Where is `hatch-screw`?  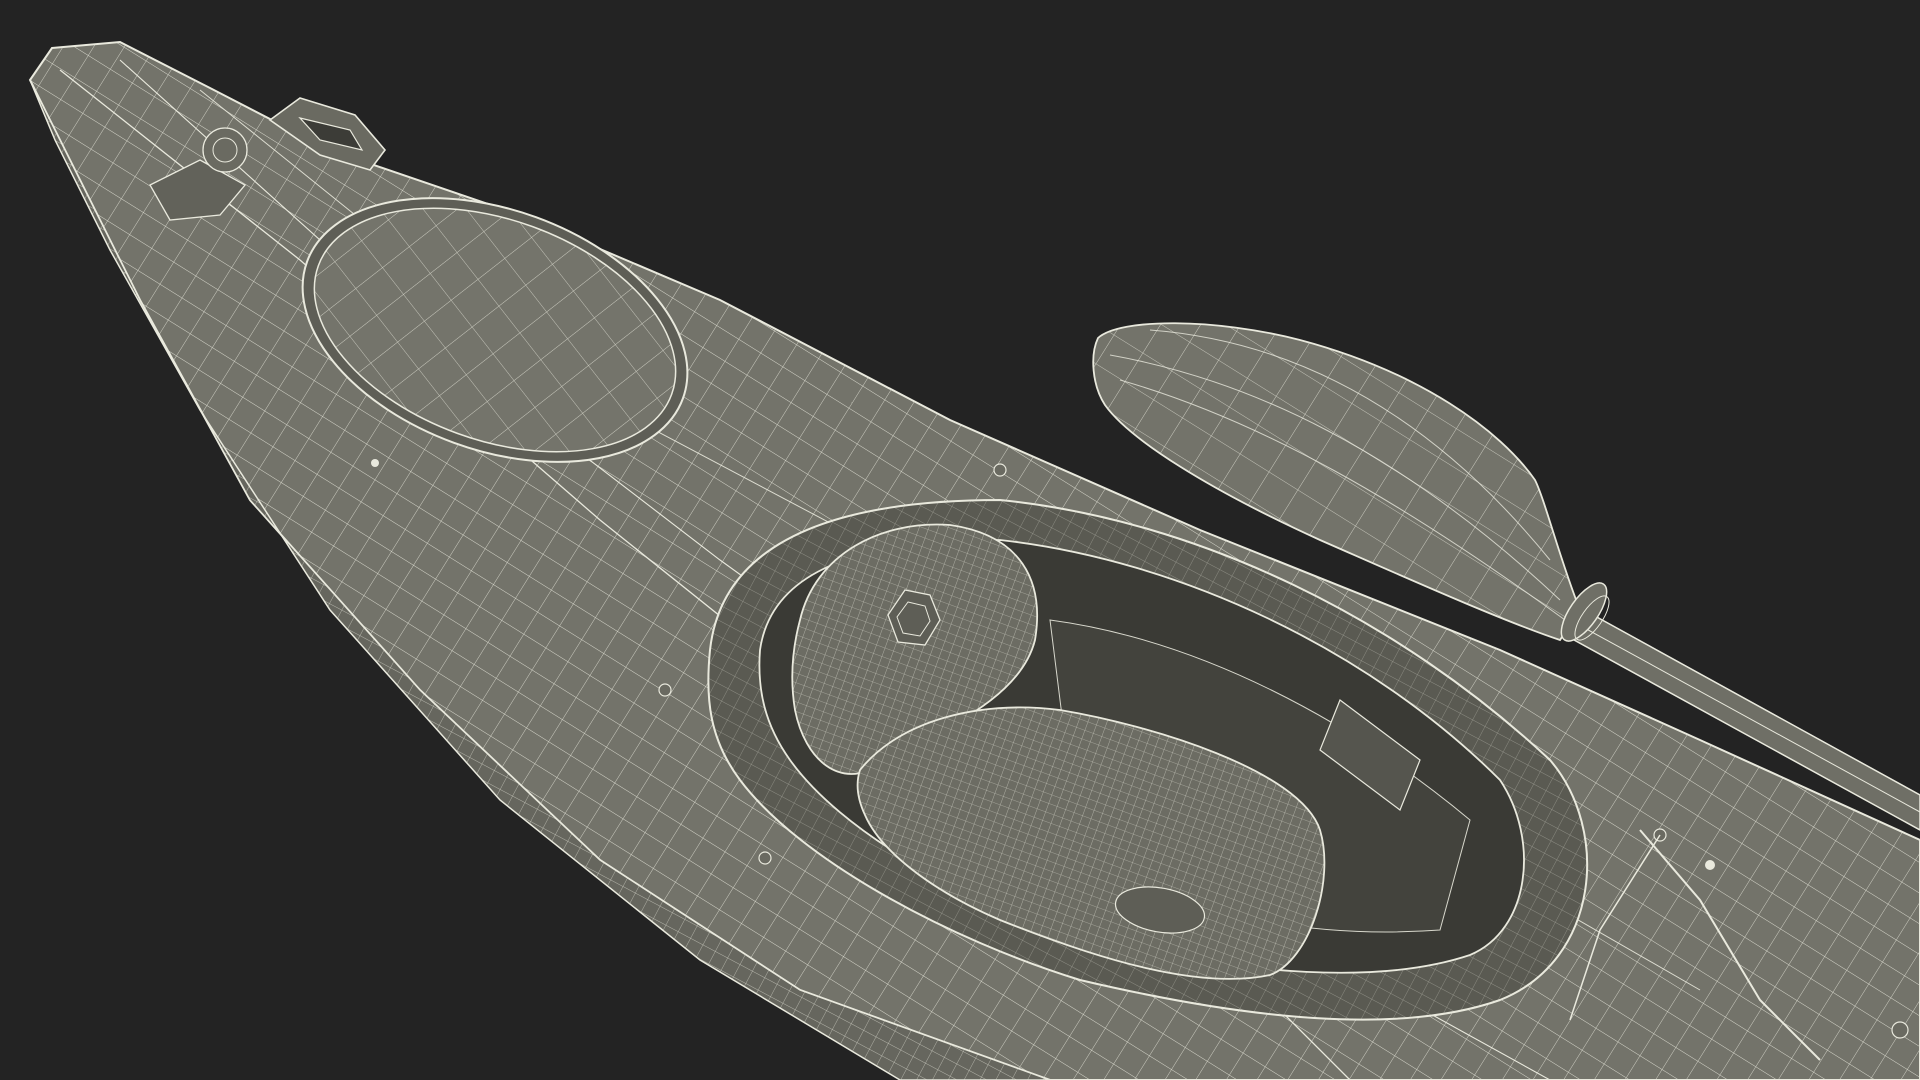 hatch-screw is located at coordinates (375, 463).